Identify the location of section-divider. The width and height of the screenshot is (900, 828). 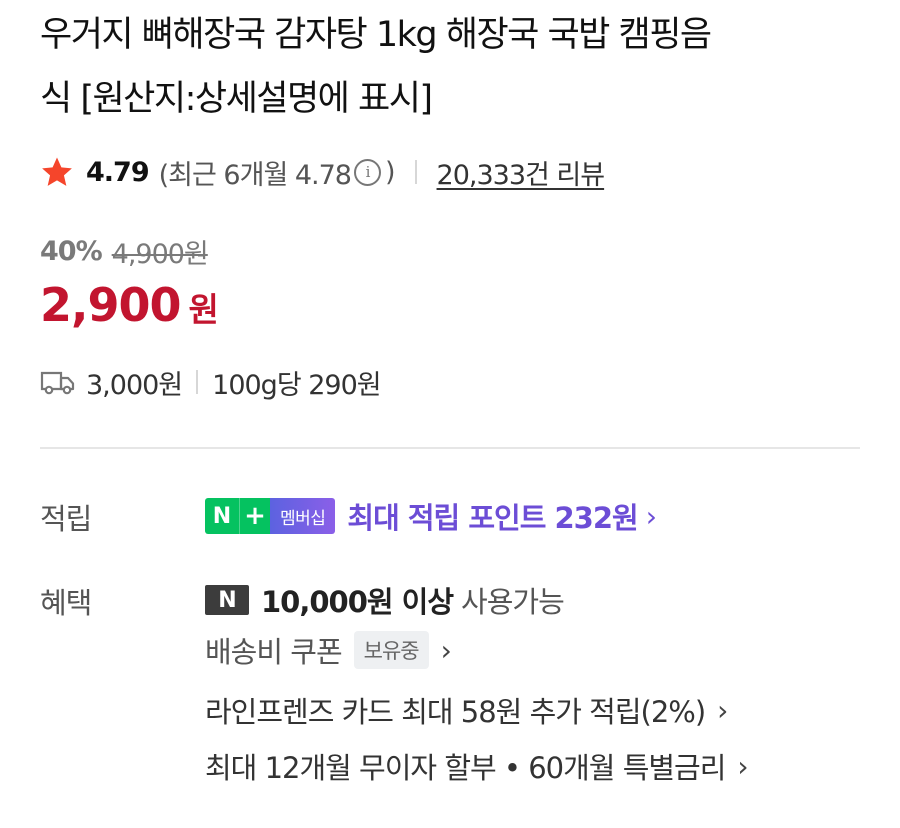
(450, 448).